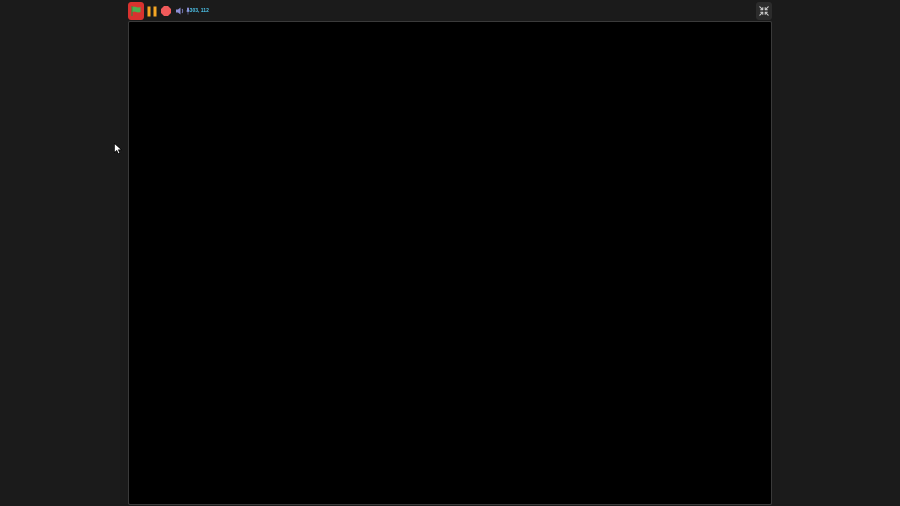 This screenshot has width=900, height=506. I want to click on mouse-pointer-icon, so click(118, 149).